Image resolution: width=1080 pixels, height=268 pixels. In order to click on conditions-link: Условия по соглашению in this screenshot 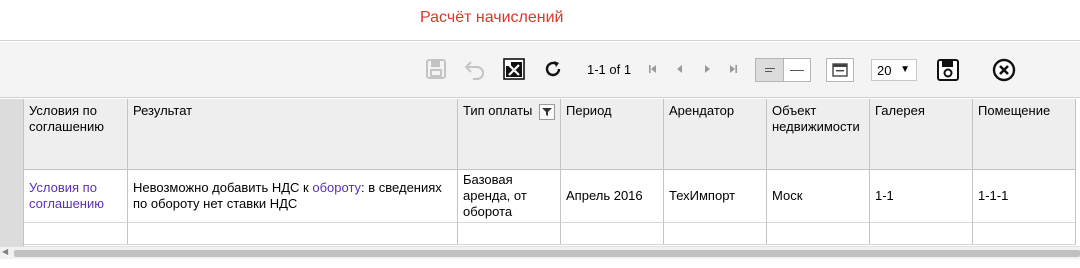, I will do `click(75, 196)`.